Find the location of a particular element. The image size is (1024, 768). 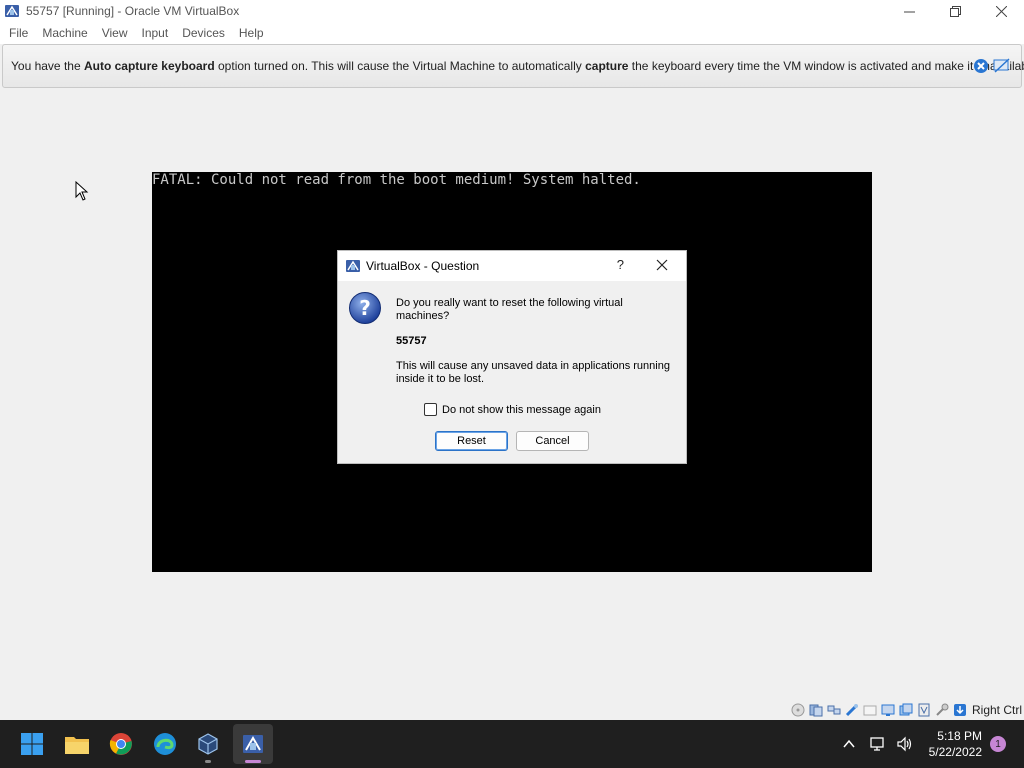

optical-drive-icon is located at coordinates (798, 710).